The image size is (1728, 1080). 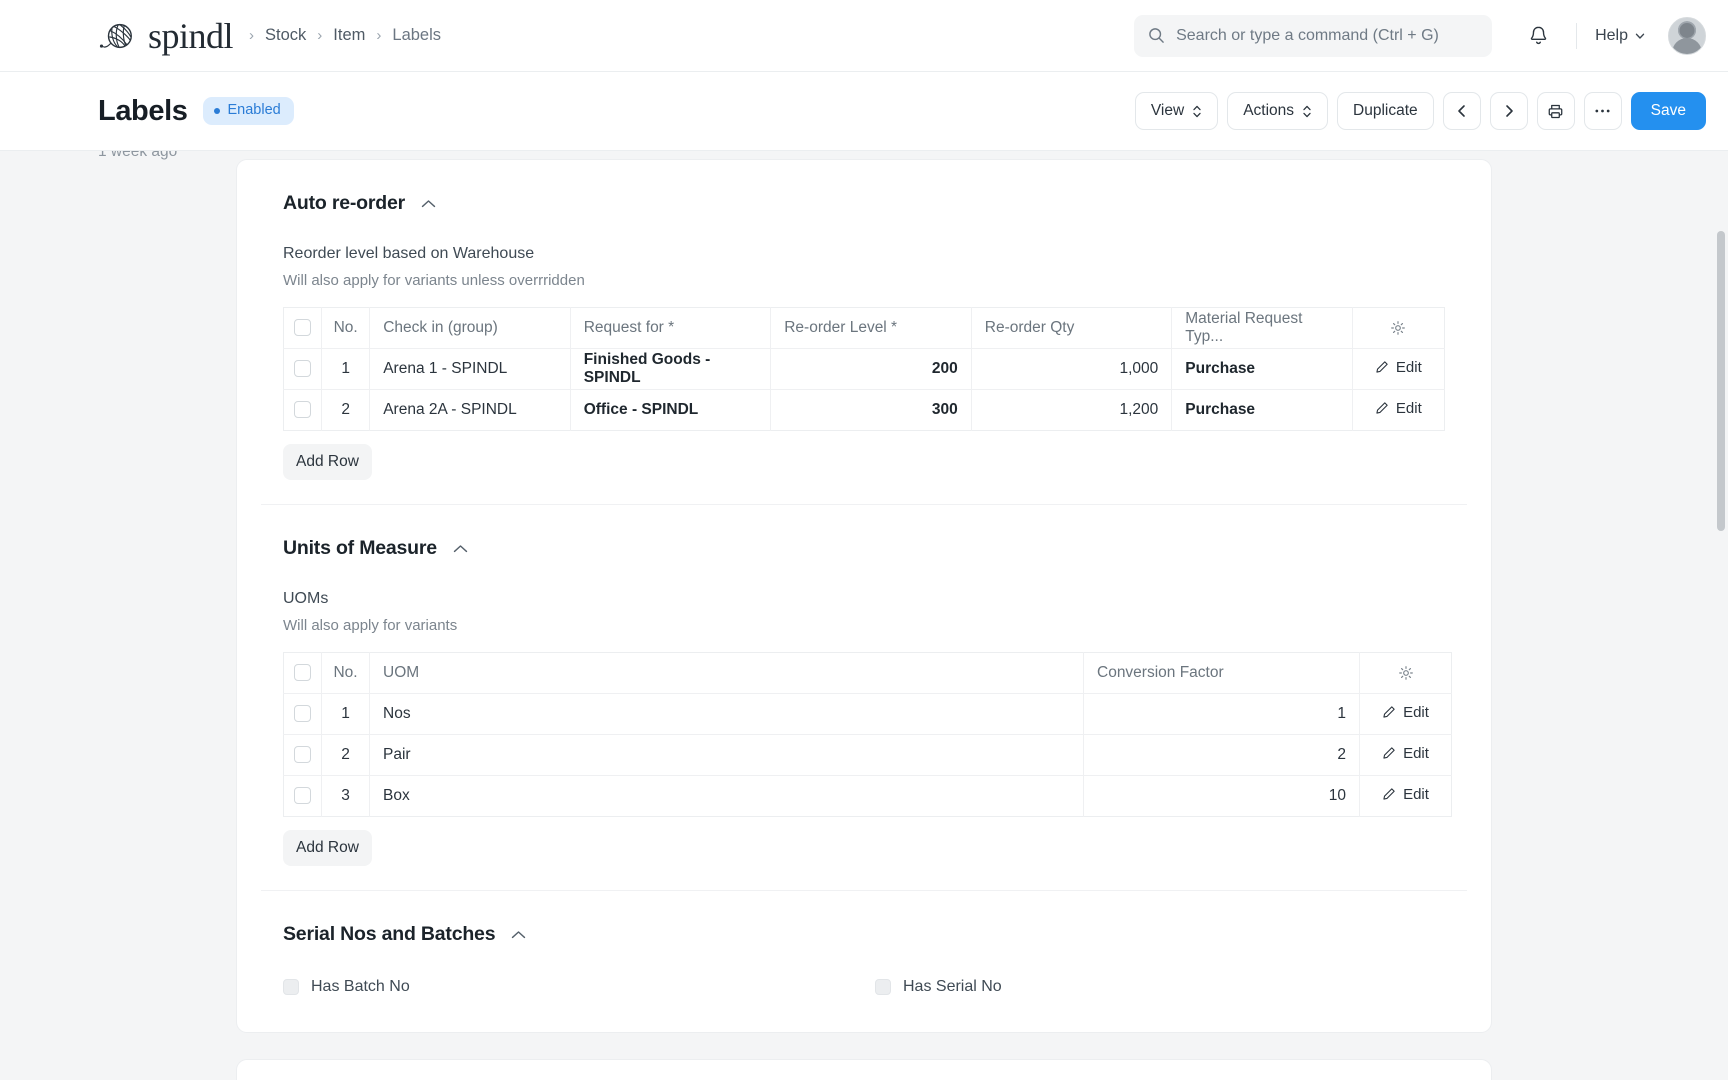 I want to click on navbar-divider, so click(x=1577, y=35).